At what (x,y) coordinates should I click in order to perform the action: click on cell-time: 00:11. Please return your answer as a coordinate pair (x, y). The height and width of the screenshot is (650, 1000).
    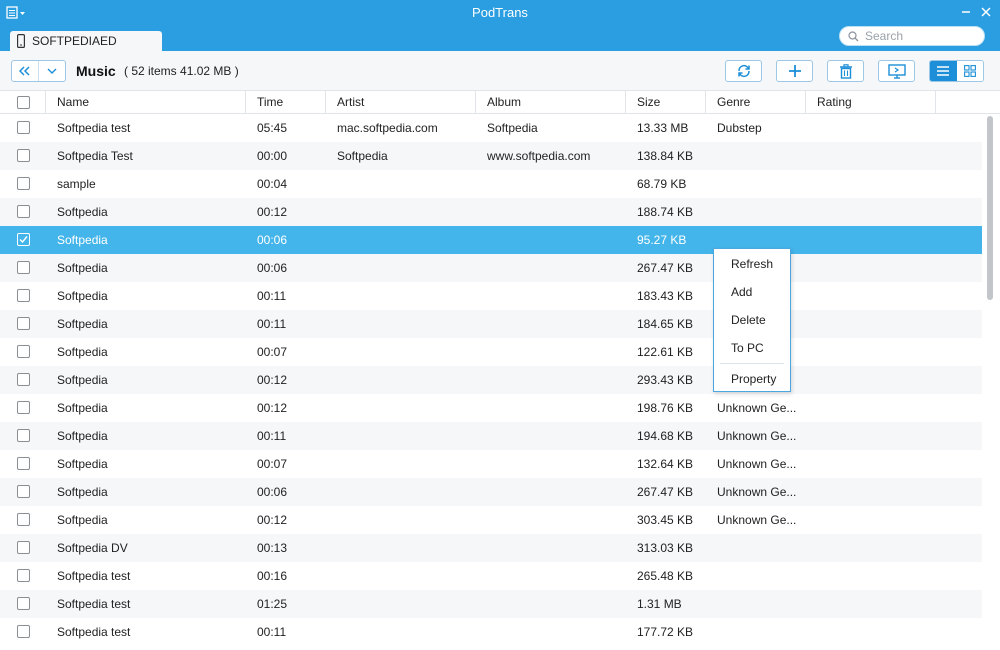
    Looking at the image, I should click on (272, 296).